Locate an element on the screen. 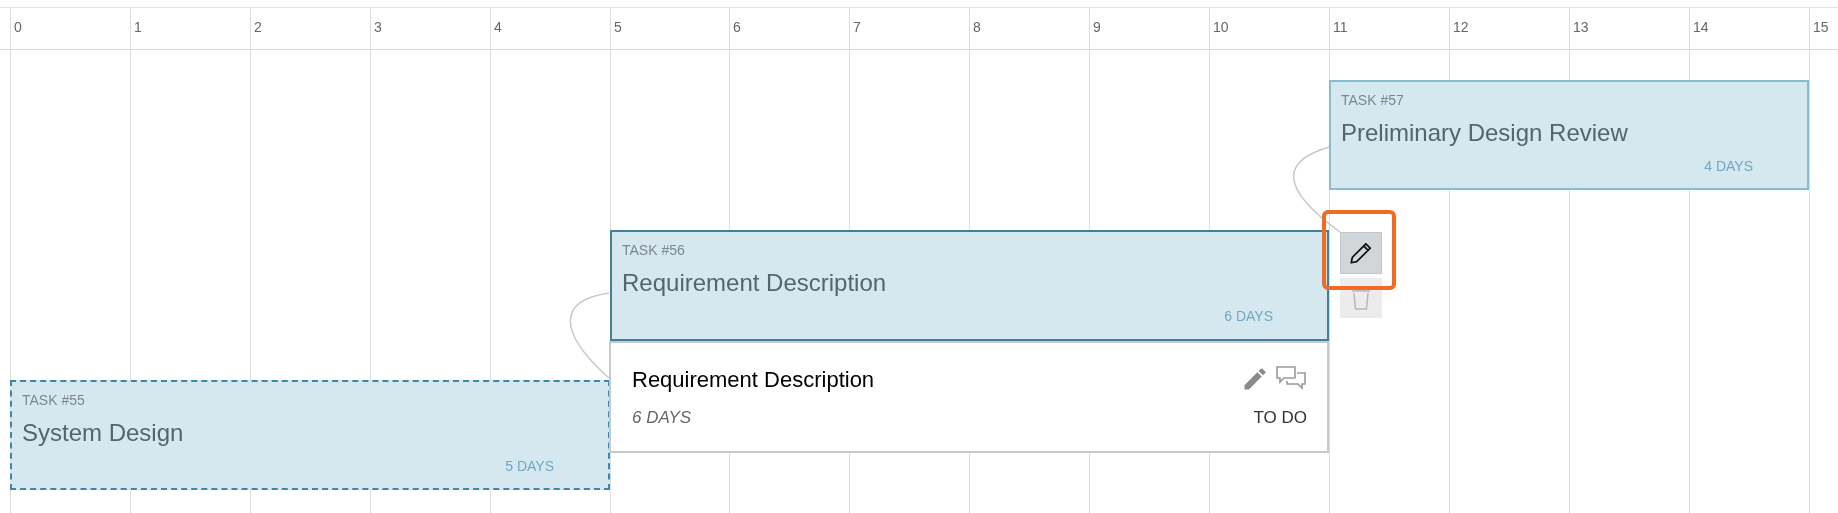 This screenshot has width=1838, height=513. task-id-label: TASK #55 is located at coordinates (53, 400).